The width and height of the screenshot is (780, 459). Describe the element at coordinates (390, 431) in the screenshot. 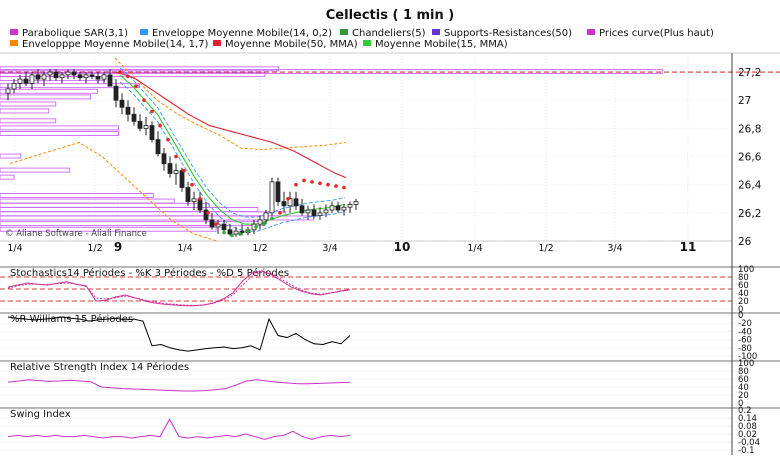

I see `swing-panel: 0.20.140.080.02-0.04-0.1Swing Index` at that location.